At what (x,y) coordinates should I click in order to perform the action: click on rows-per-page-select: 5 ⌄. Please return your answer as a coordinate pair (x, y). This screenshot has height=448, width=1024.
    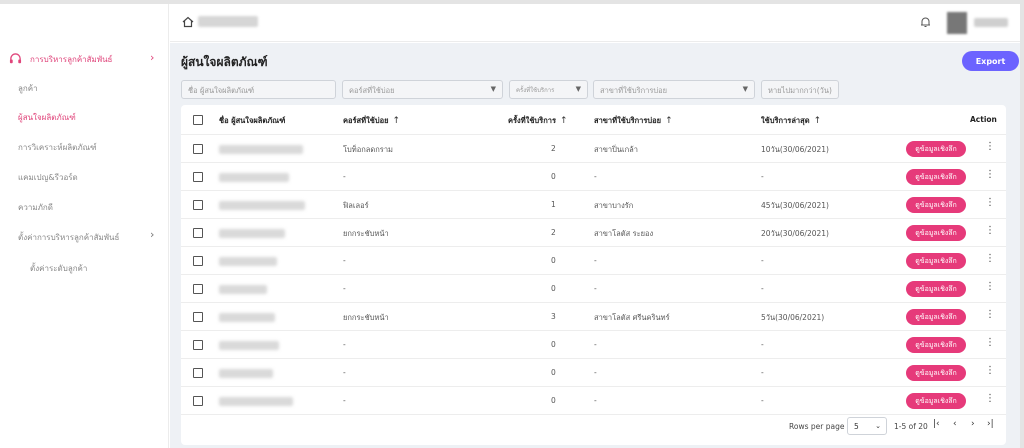
    Looking at the image, I should click on (867, 426).